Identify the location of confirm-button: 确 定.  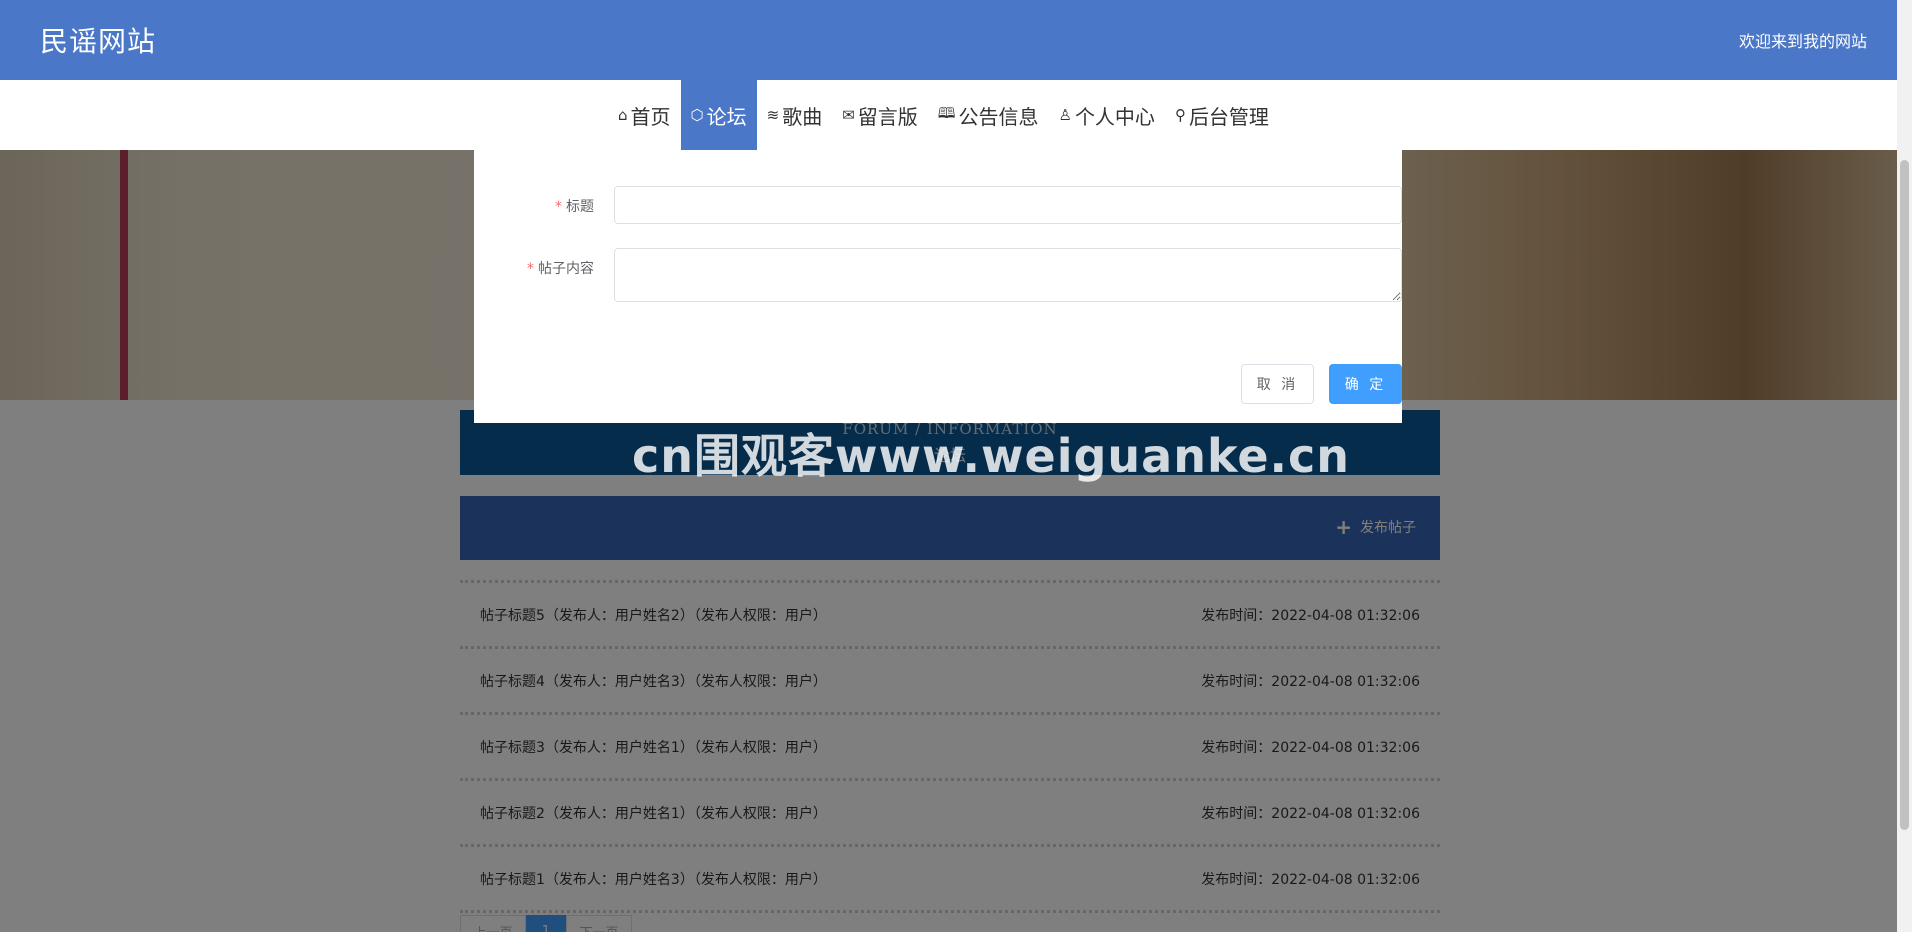
(1365, 384).